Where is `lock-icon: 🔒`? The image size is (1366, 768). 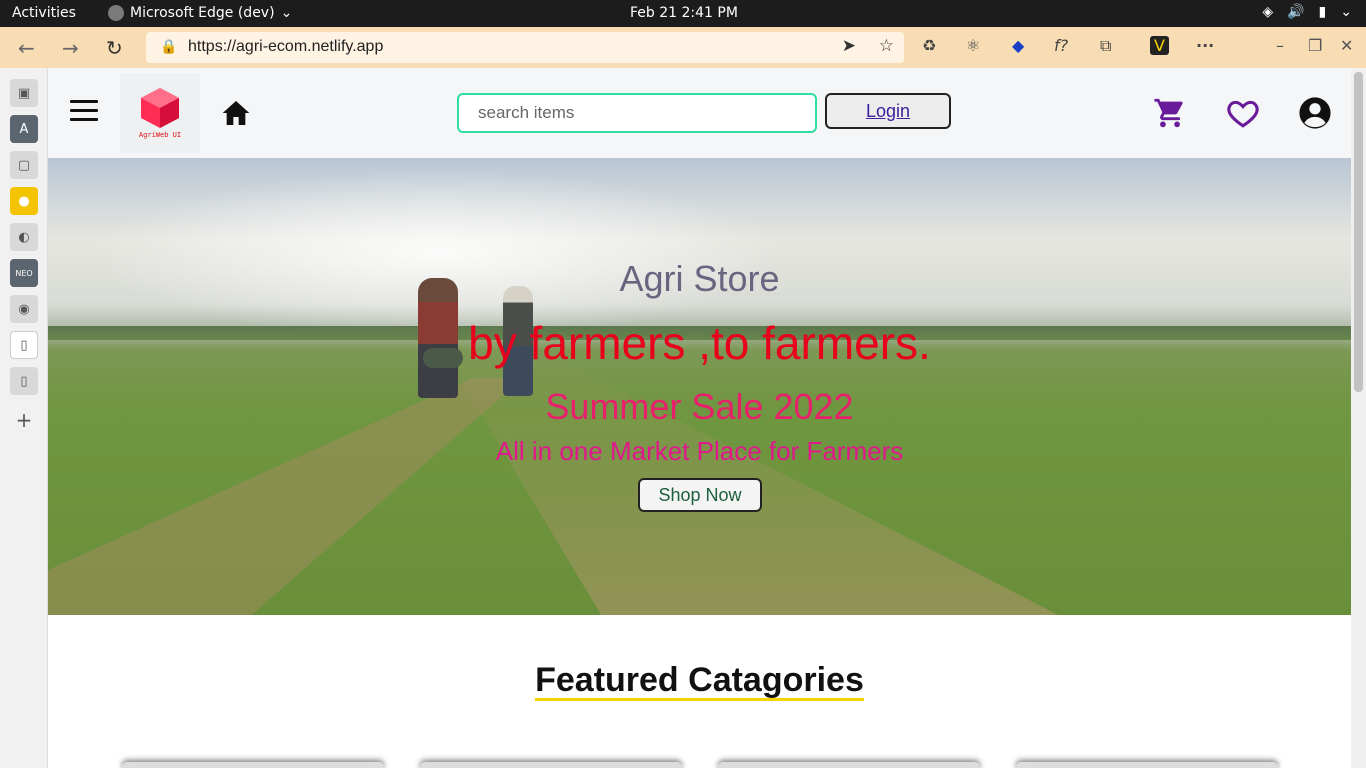
lock-icon: 🔒 is located at coordinates (169, 47).